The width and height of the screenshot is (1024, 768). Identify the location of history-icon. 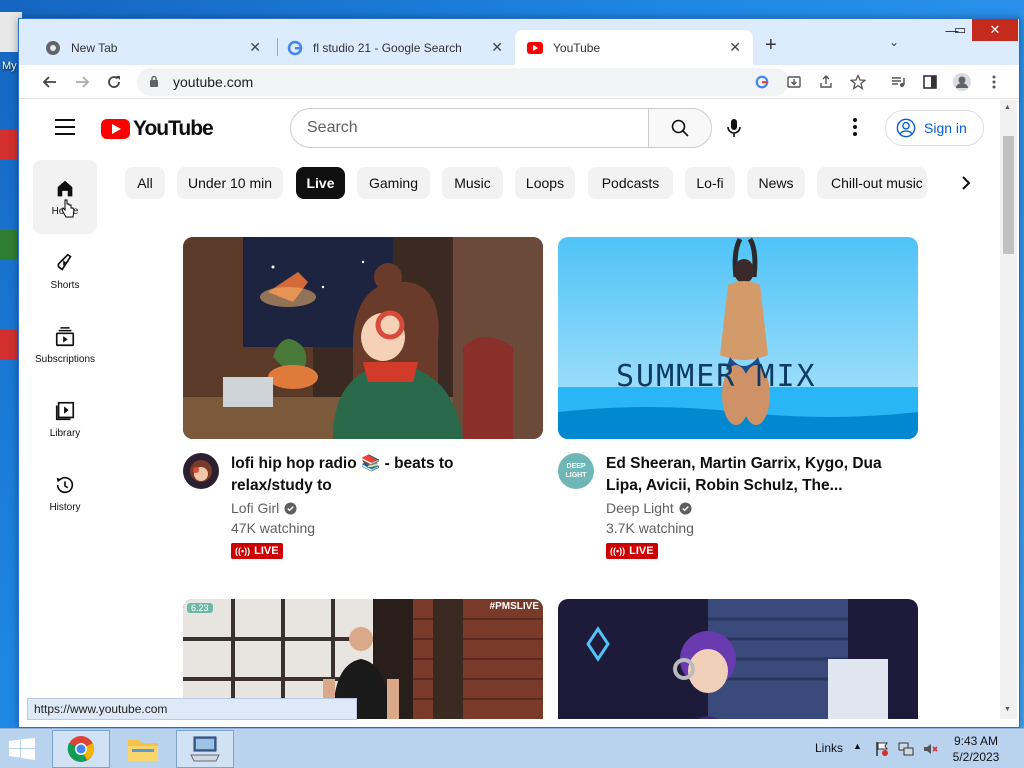
(65, 484).